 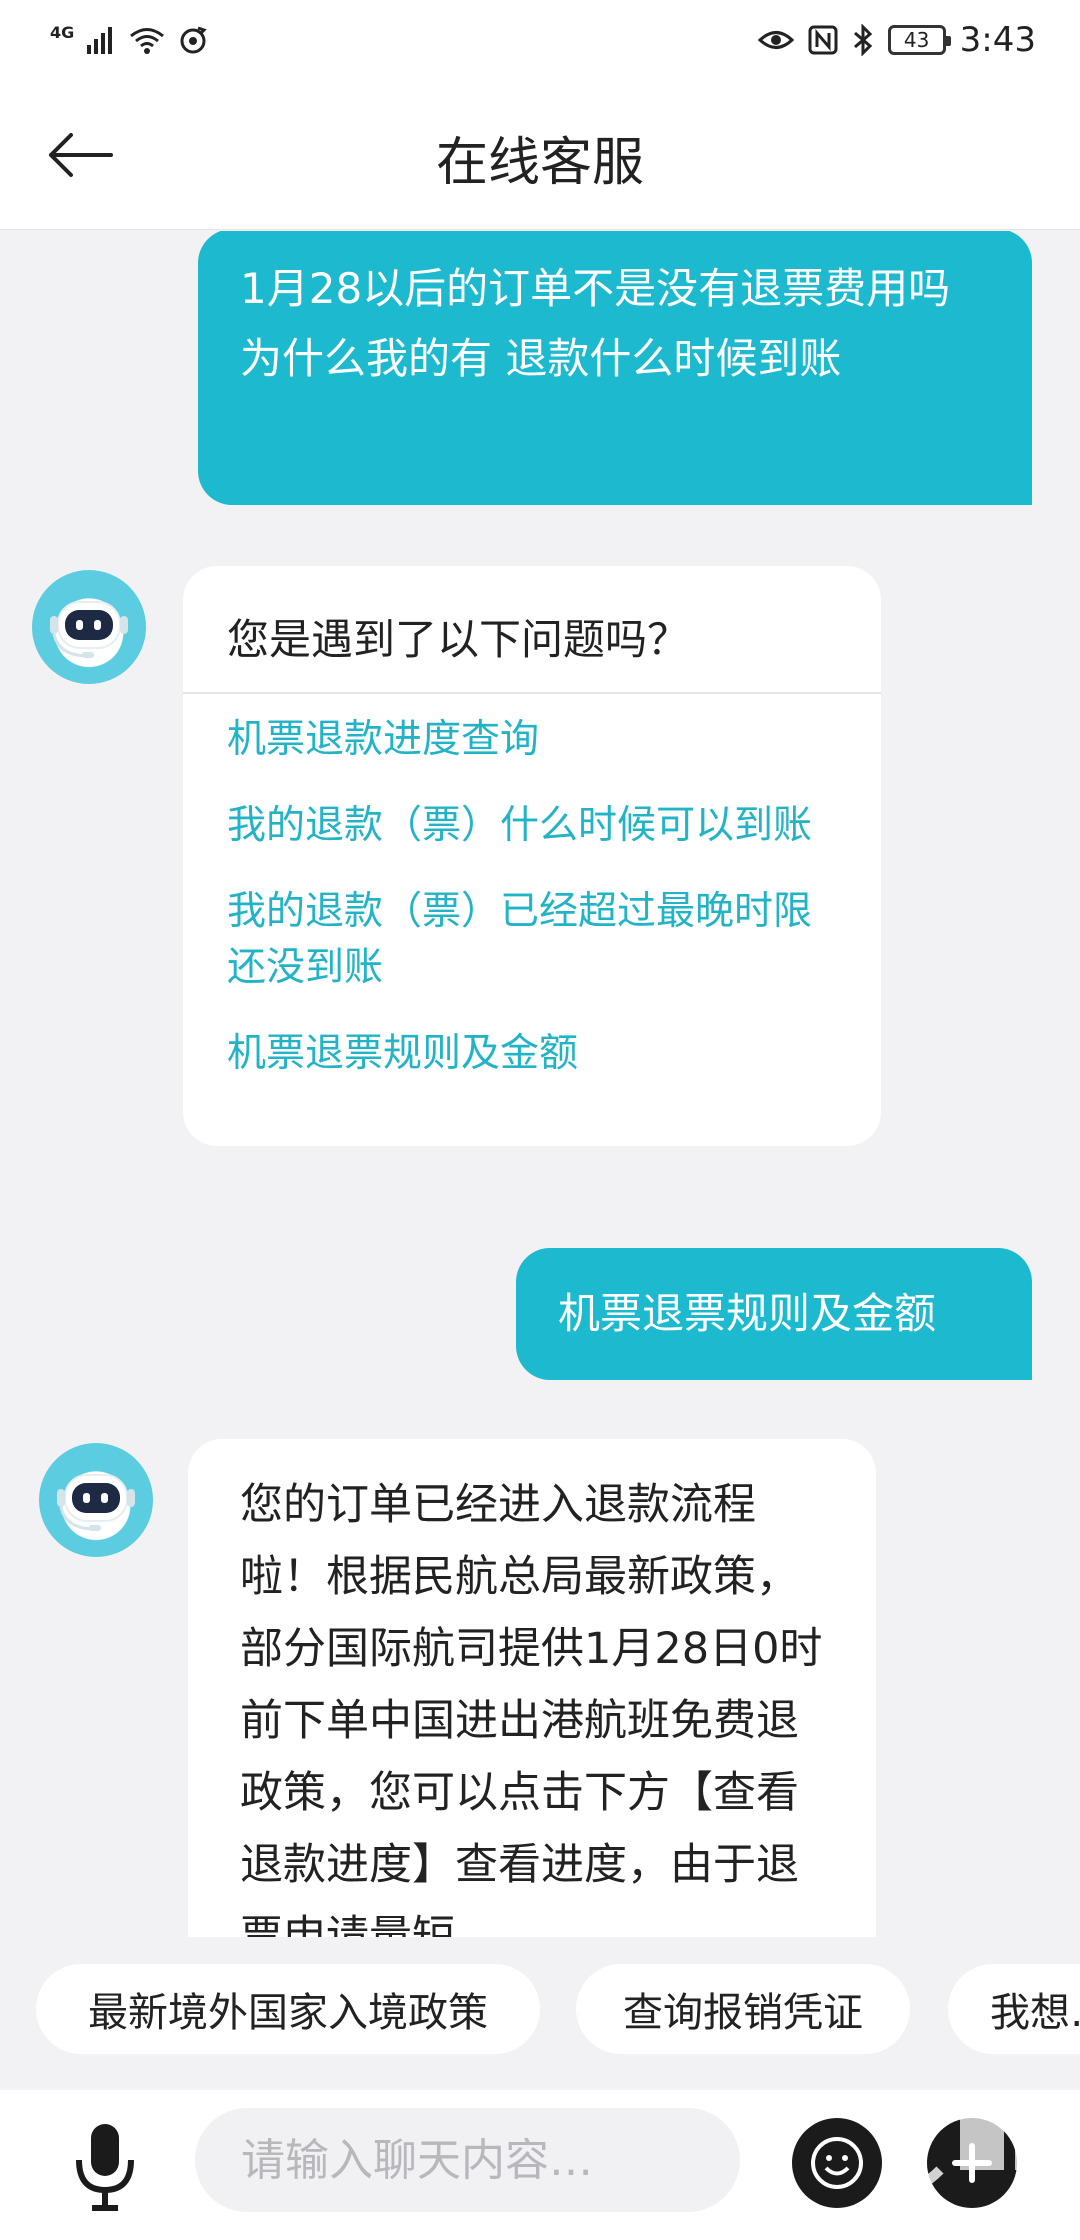 I want to click on plus-icon, so click(x=972, y=2163).